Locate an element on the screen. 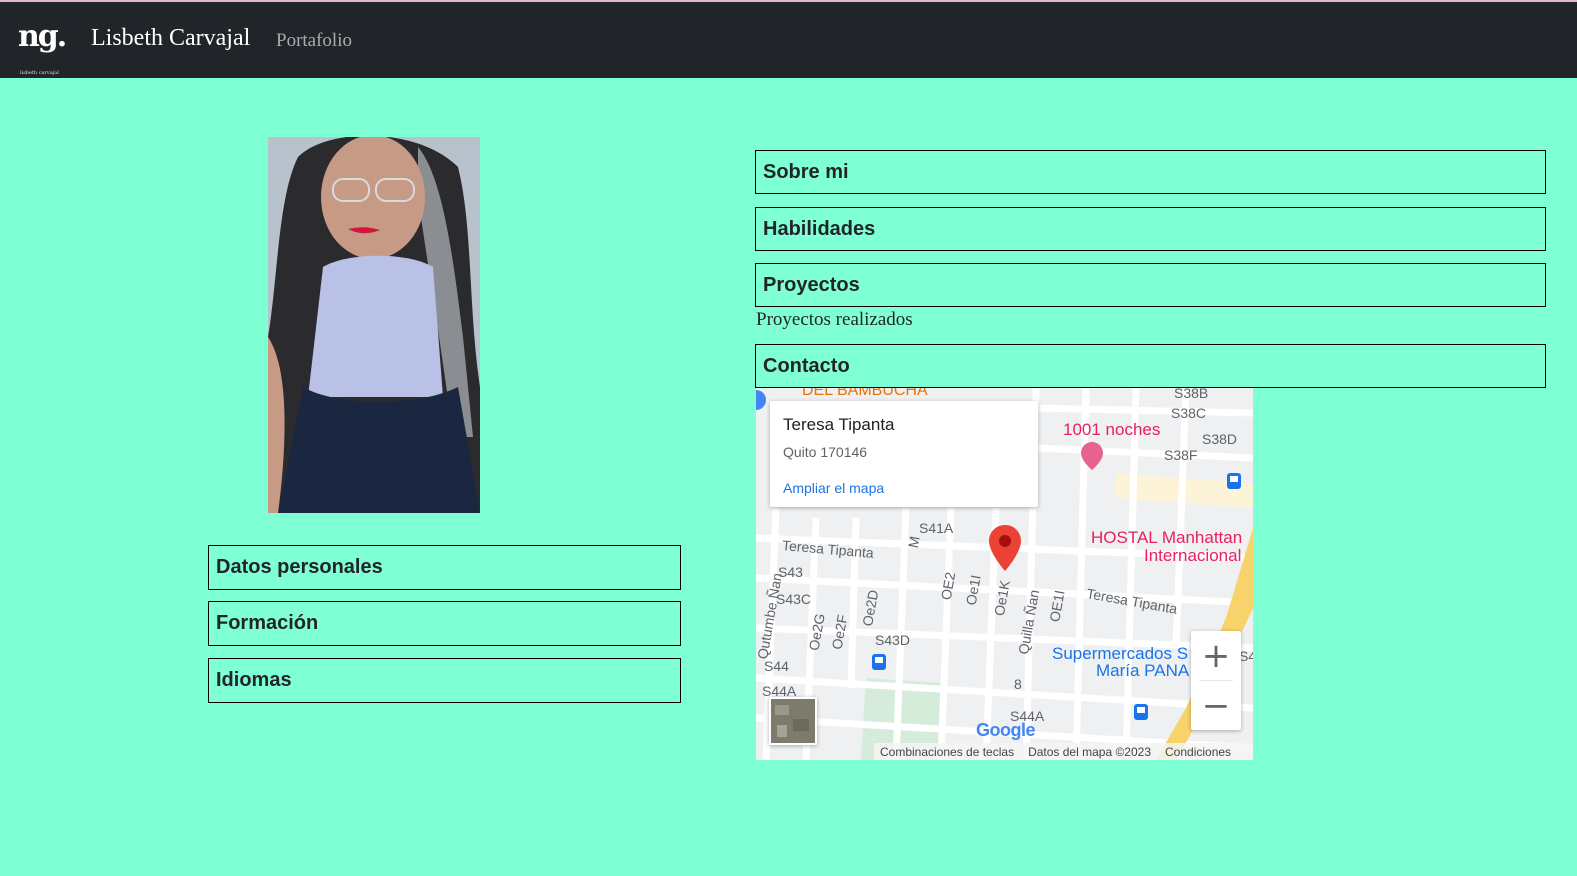 This screenshot has width=1577, height=876. zoom-out-button: − is located at coordinates (1216, 705).